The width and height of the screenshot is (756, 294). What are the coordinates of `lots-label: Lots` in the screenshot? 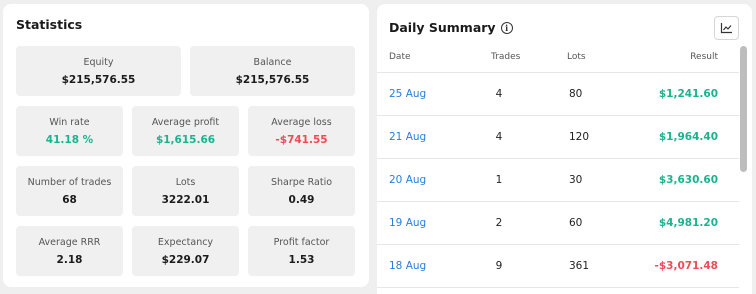 It's located at (185, 182).